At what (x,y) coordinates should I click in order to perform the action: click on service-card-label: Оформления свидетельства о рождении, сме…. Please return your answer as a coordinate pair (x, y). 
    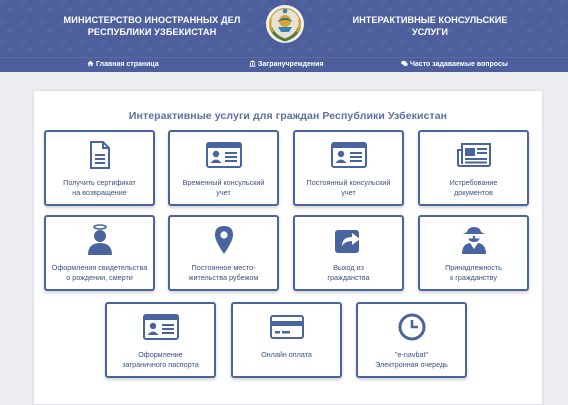
    Looking at the image, I should click on (99, 272).